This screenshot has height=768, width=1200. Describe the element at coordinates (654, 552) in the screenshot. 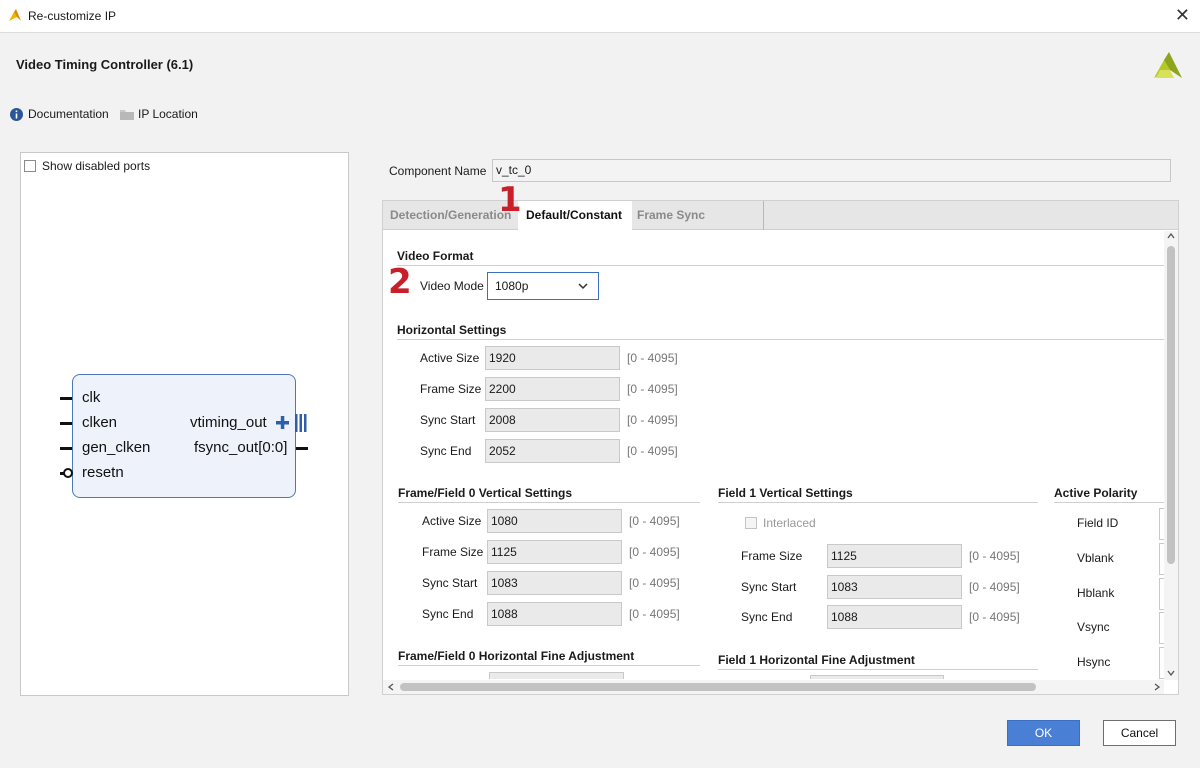

I see `v0-frame-size-range: [0 - 4095]` at that location.